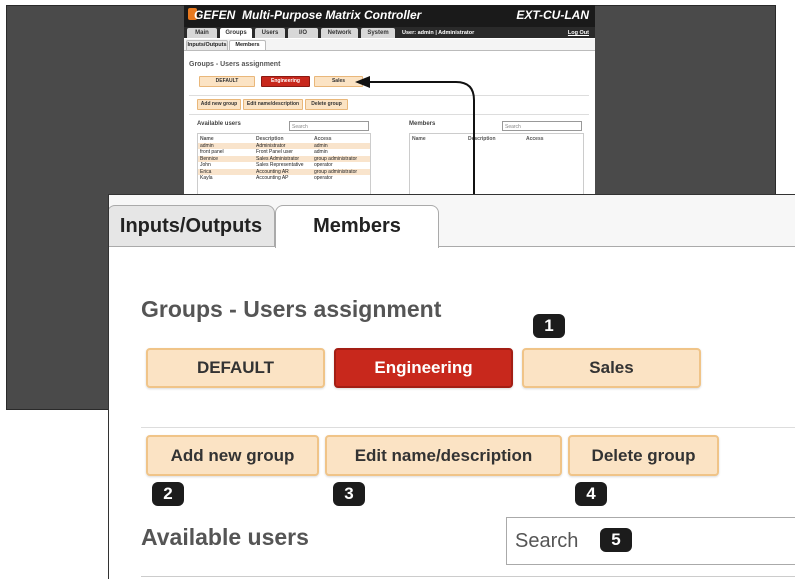 Image resolution: width=795 pixels, height=579 pixels. I want to click on edit-group-button: Edit name/description, so click(443, 455).